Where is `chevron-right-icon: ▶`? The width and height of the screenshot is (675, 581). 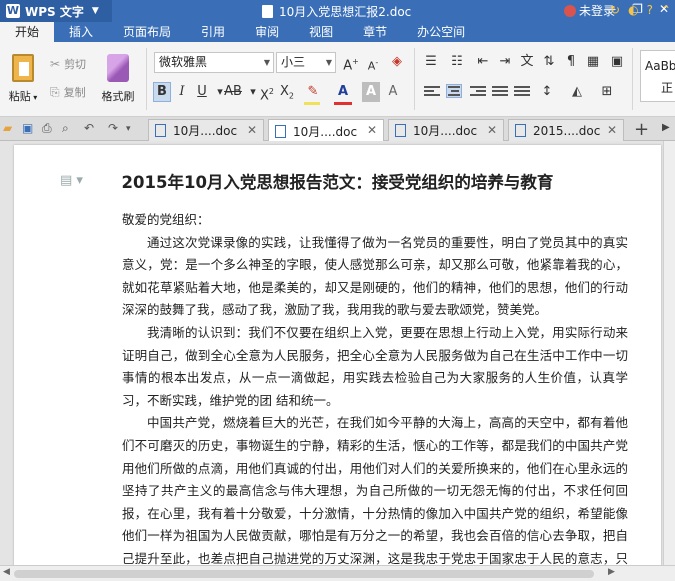 chevron-right-icon: ▶ is located at coordinates (666, 127).